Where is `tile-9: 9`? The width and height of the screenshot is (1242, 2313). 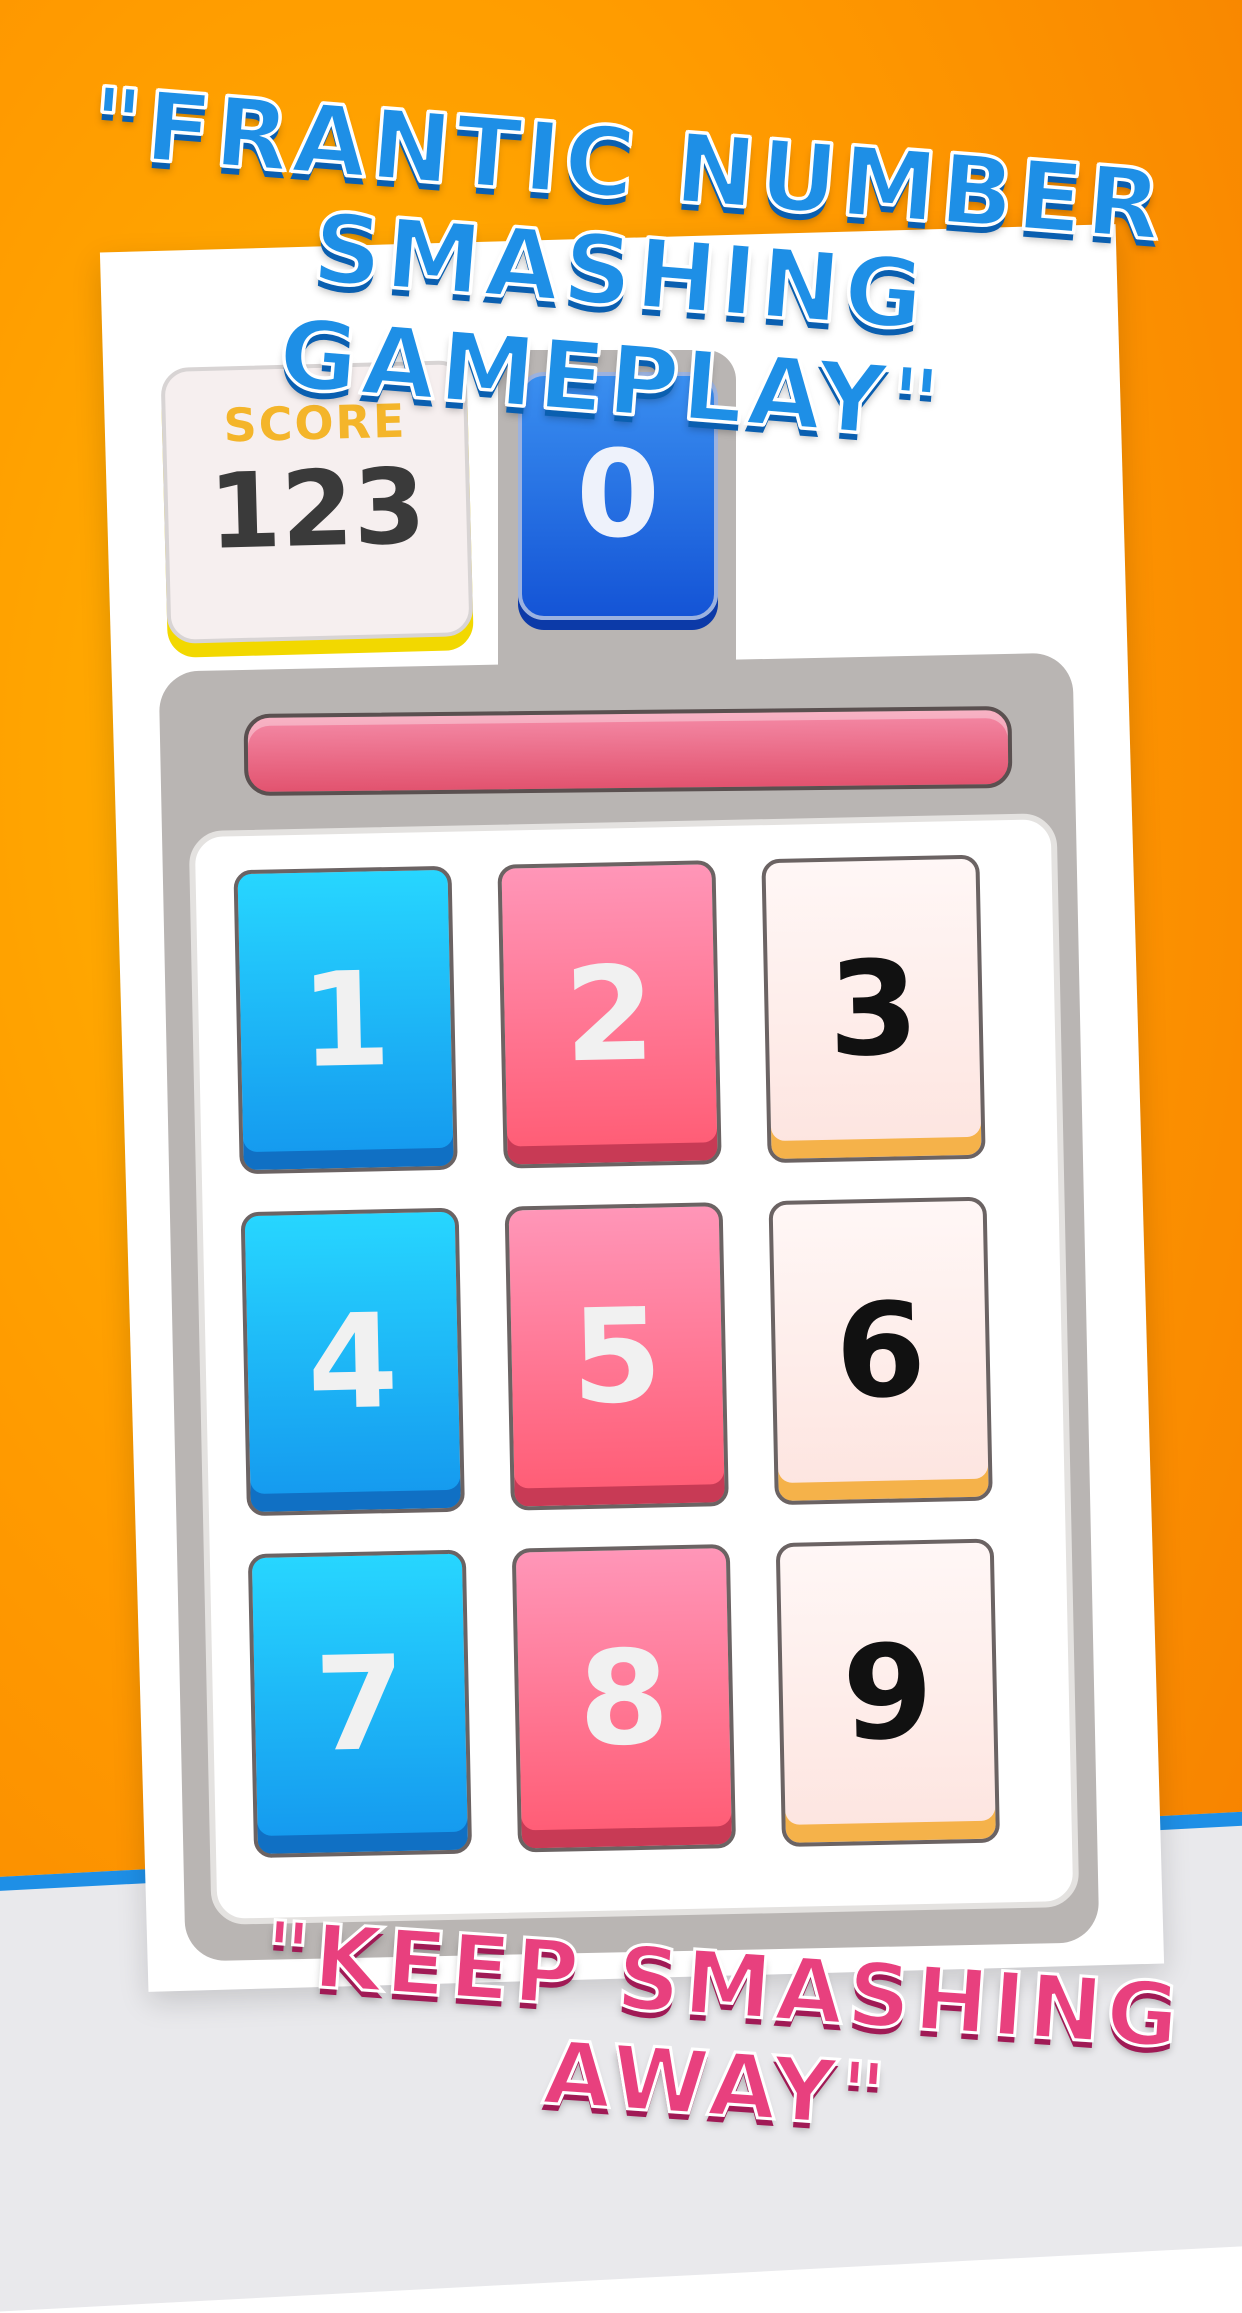 tile-9: 9 is located at coordinates (887, 1693).